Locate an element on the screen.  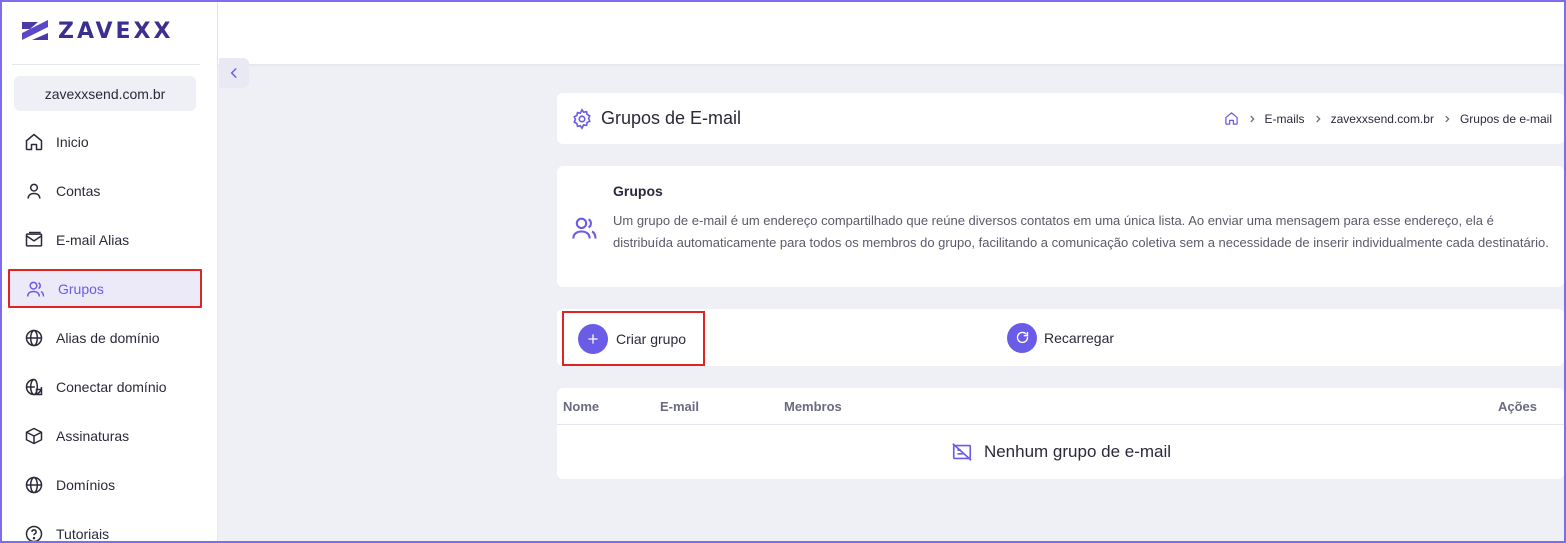
page-title: Grupos de E-mail is located at coordinates (671, 118).